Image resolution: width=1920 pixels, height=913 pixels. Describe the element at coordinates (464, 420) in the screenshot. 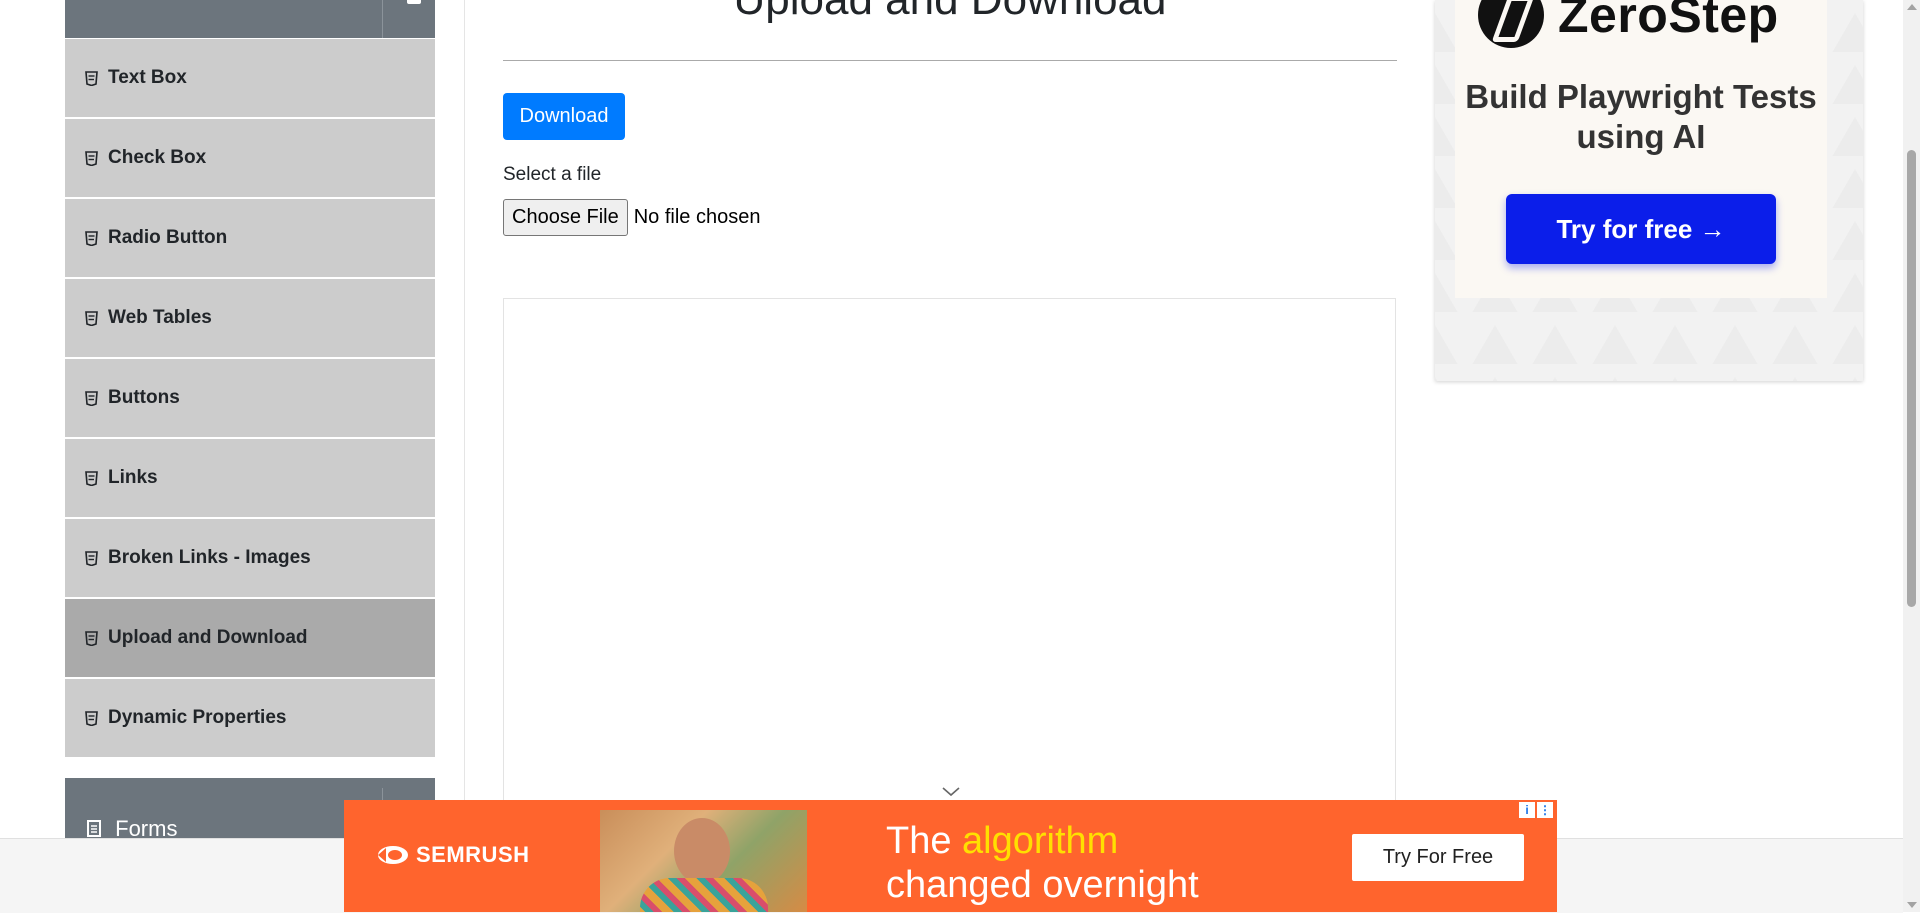

I see `content-divider` at that location.